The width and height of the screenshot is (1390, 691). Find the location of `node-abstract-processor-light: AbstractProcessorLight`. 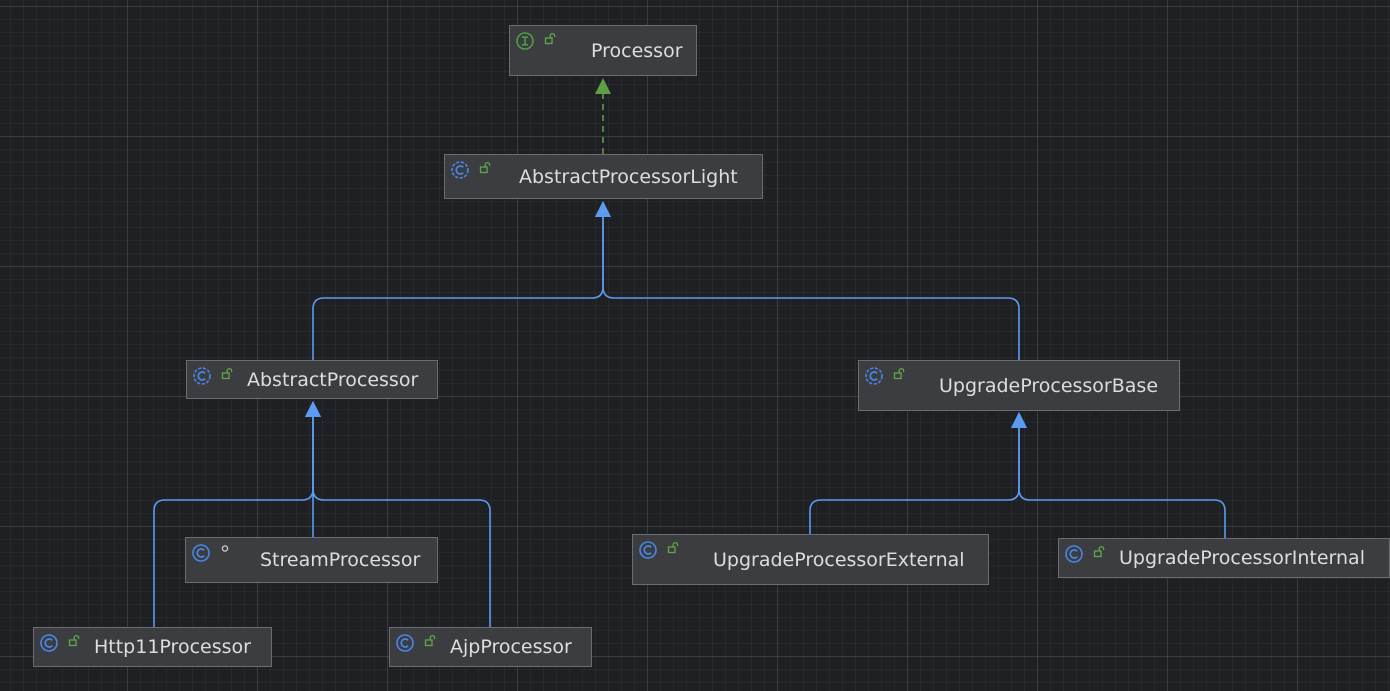

node-abstract-processor-light: AbstractProcessorLight is located at coordinates (603, 176).